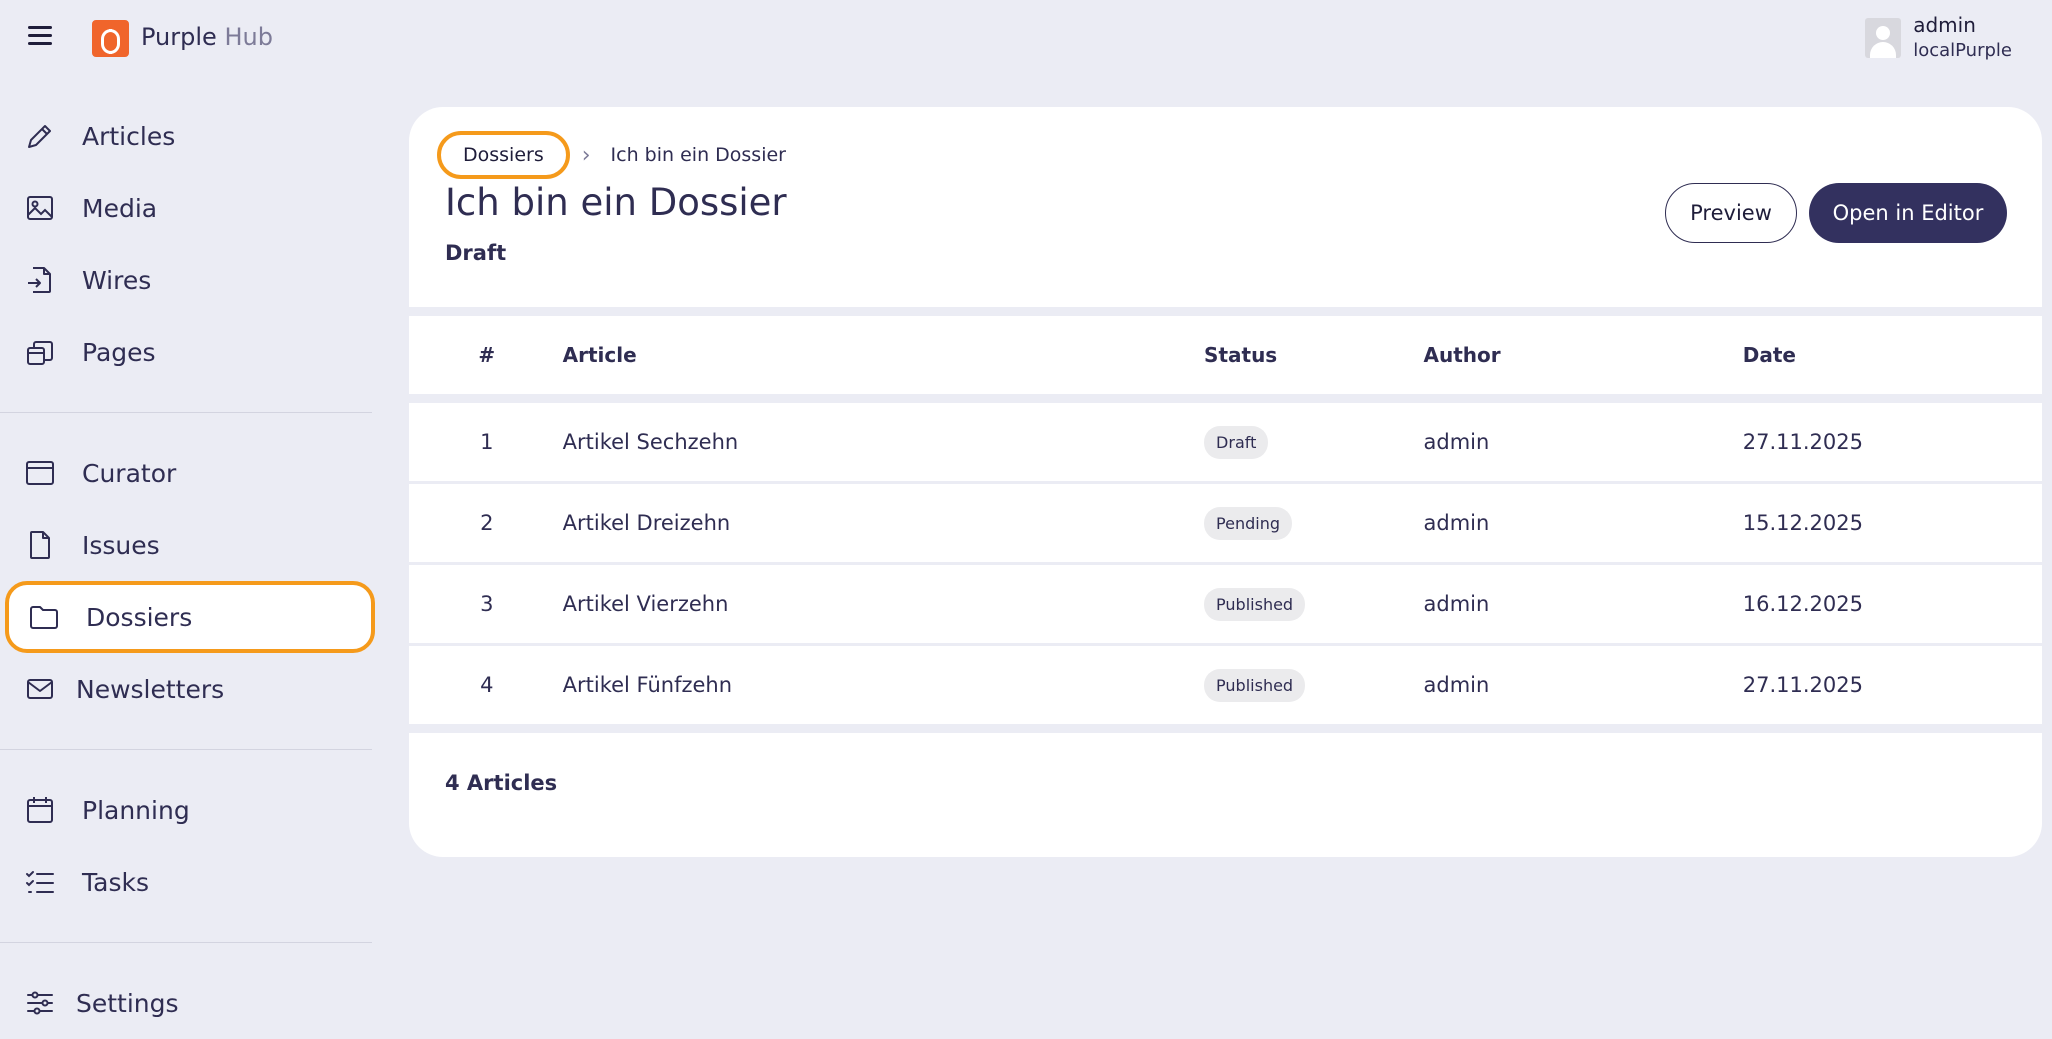 Image resolution: width=2052 pixels, height=1039 pixels. I want to click on sidebar-item-label: Wires, so click(117, 280).